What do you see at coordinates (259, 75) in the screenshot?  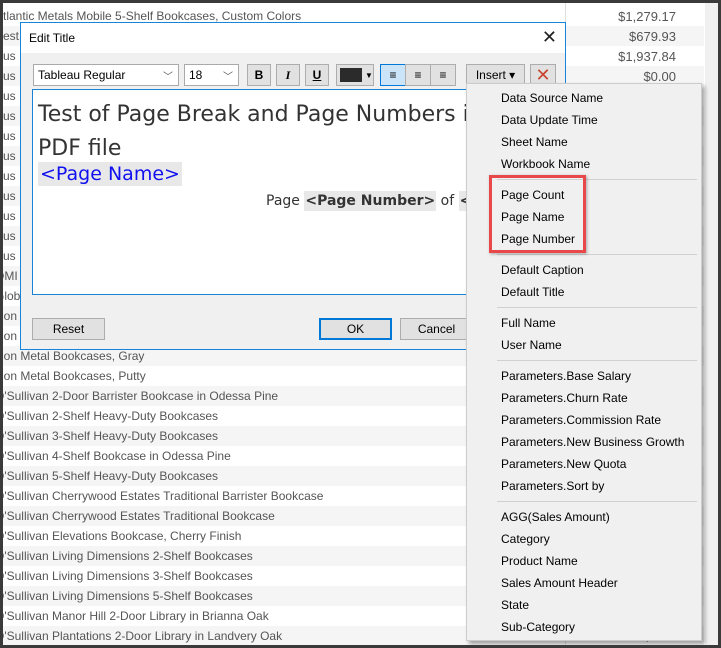 I see `bold-button: B` at bounding box center [259, 75].